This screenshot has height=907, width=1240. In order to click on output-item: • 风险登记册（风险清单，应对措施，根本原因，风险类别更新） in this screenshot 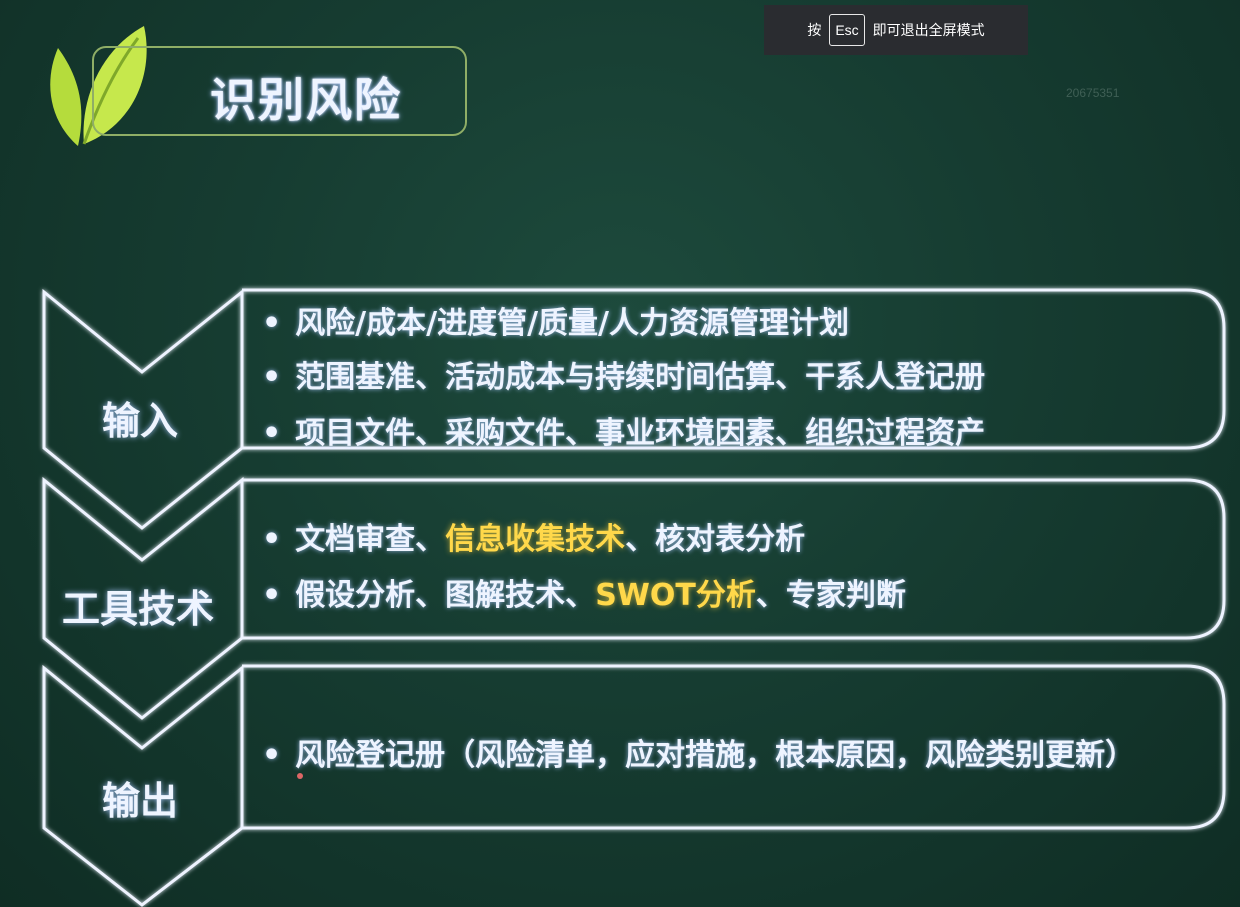, I will do `click(699, 755)`.